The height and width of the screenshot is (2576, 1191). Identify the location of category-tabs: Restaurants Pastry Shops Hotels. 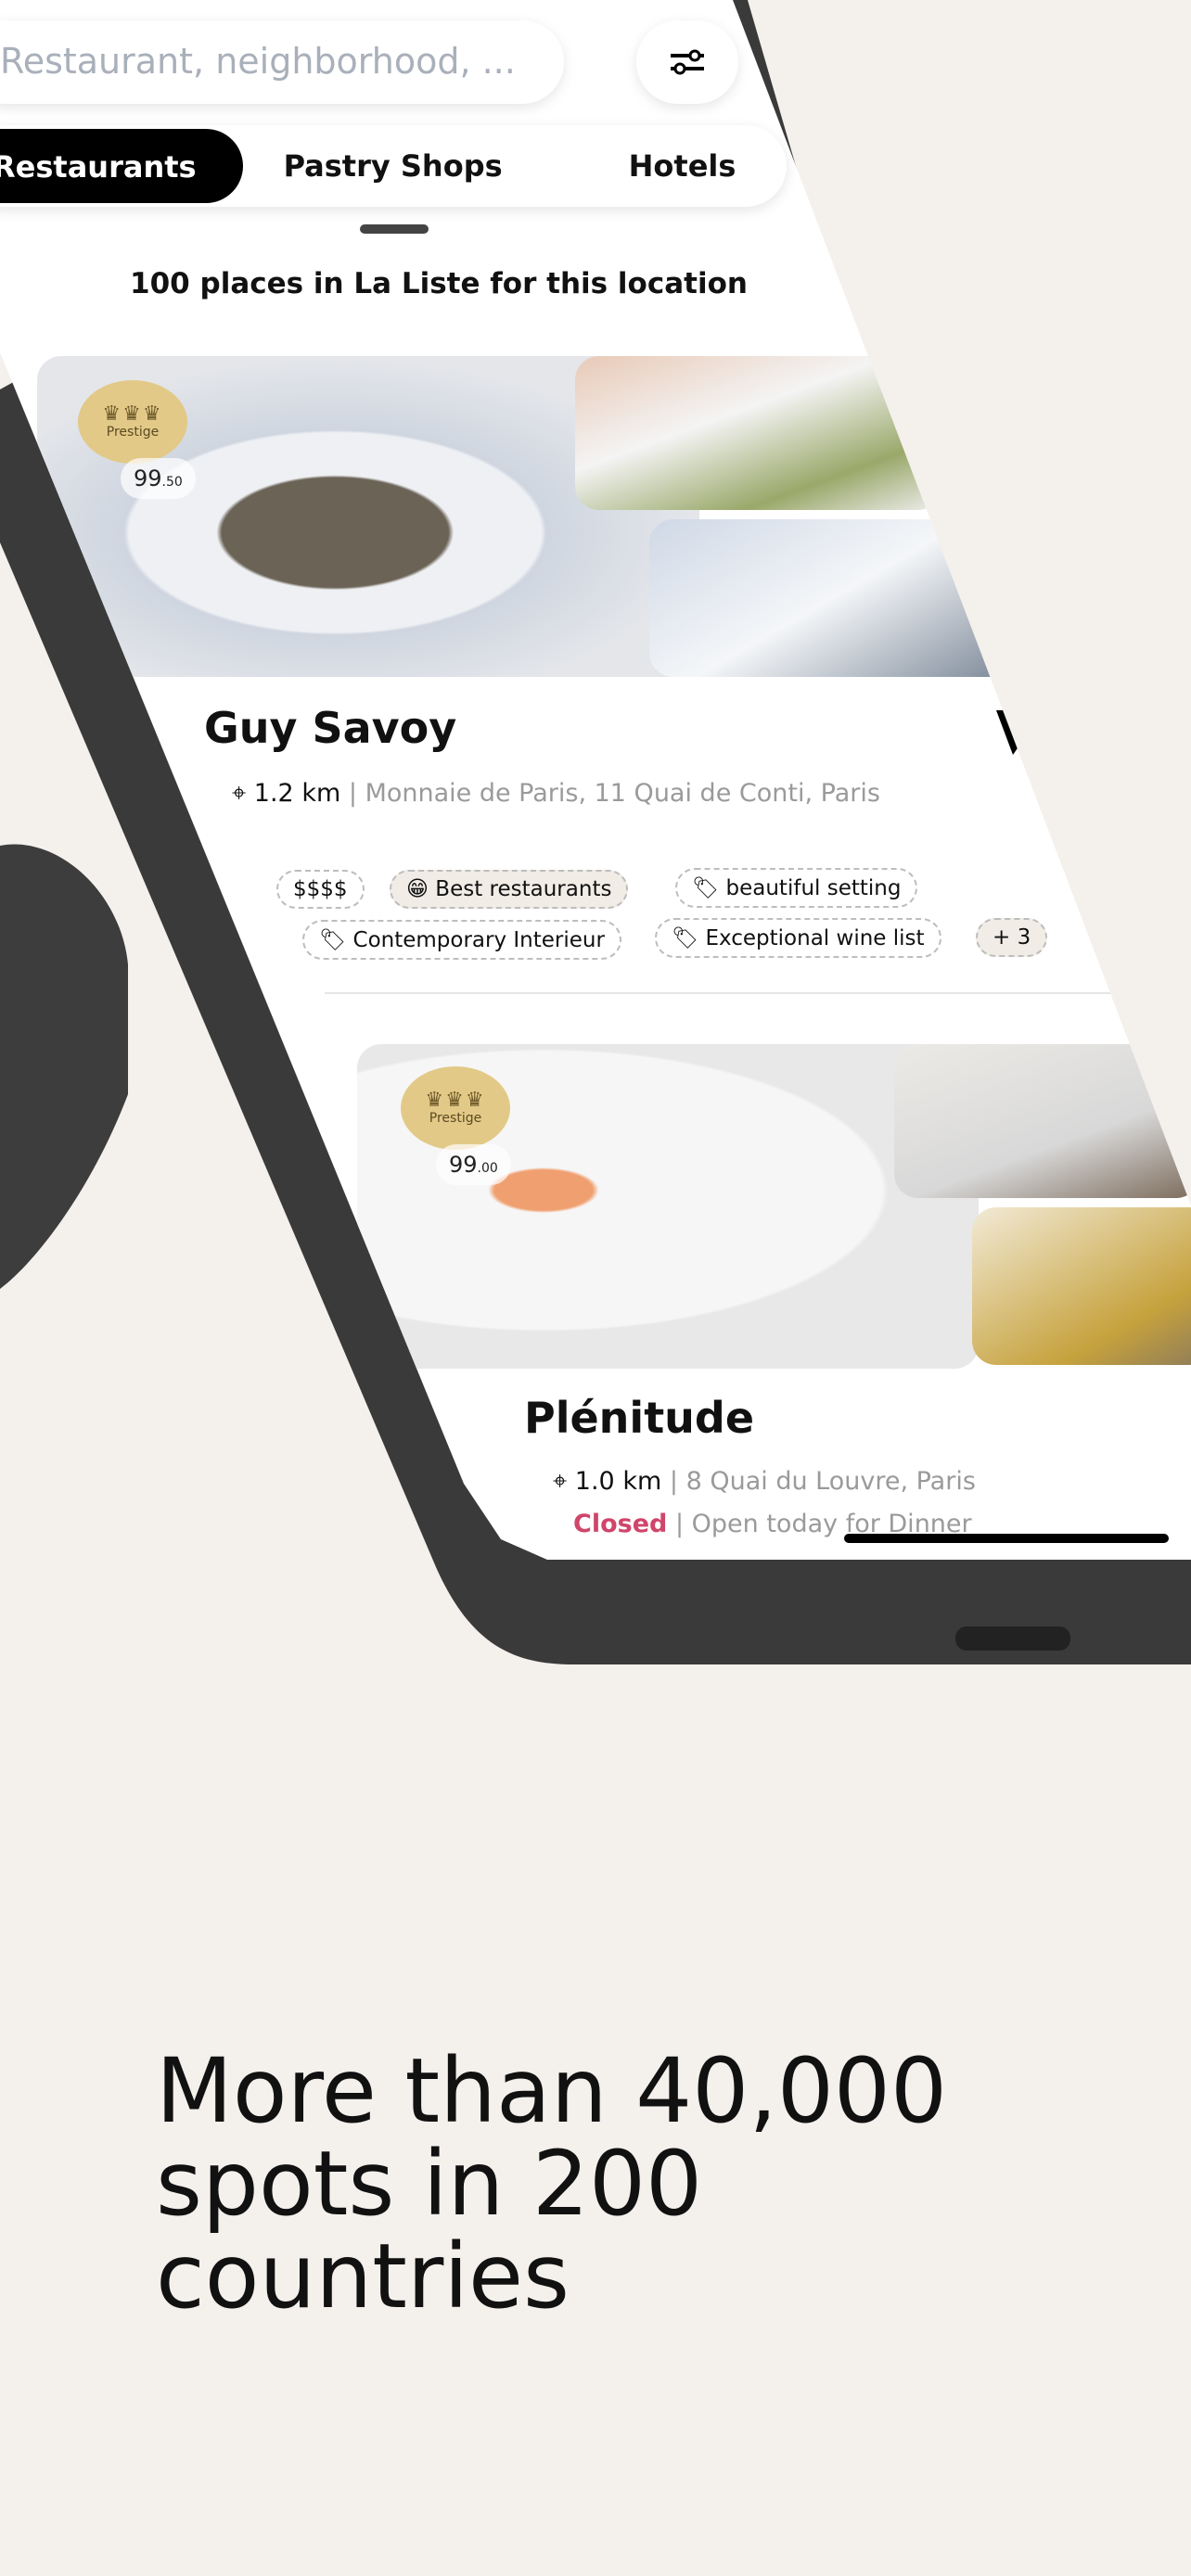
(393, 166).